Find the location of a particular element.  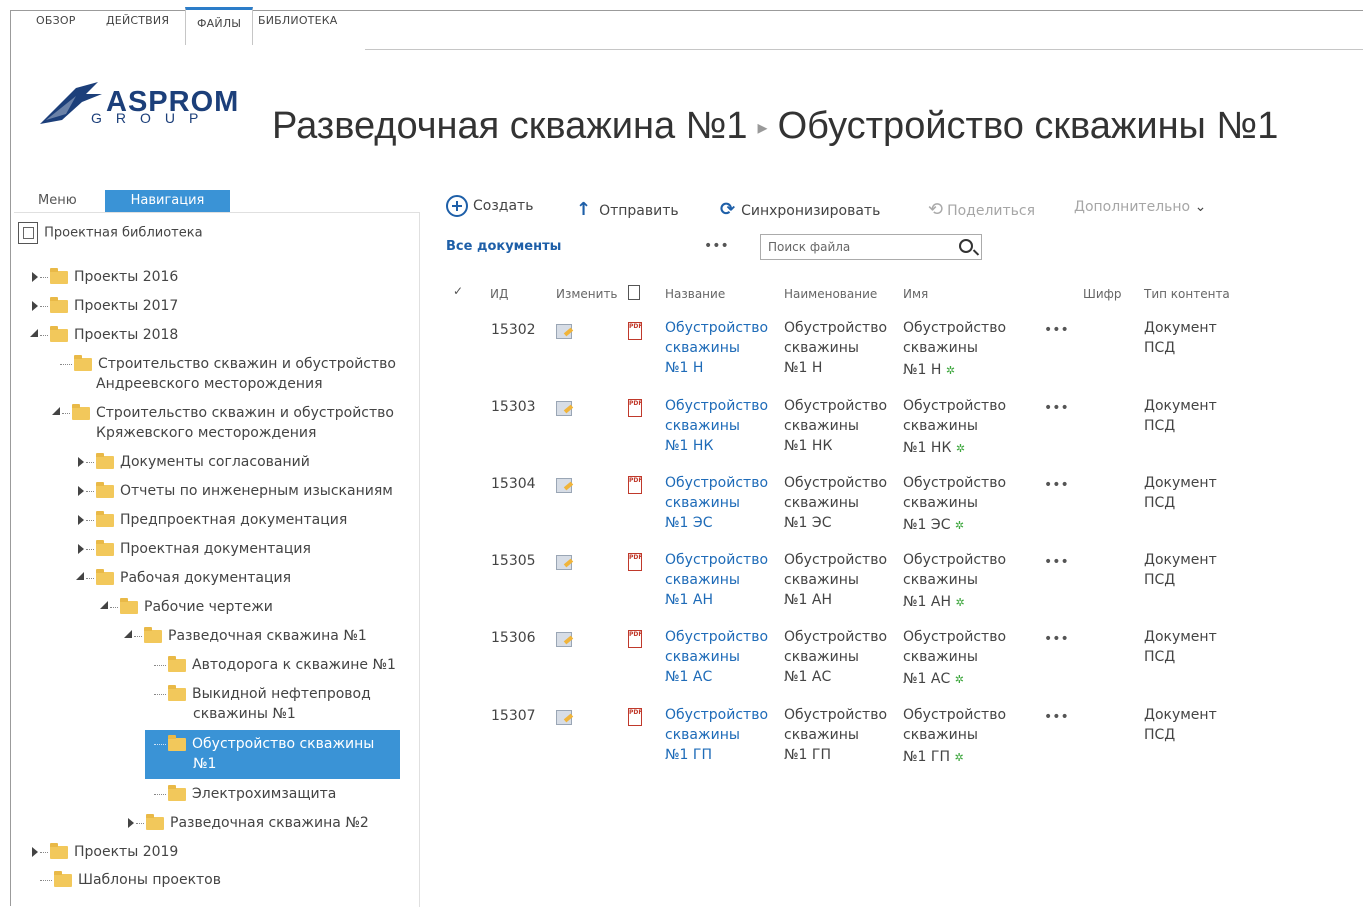

tree-item-label: Проекты 2019 is located at coordinates (126, 852).